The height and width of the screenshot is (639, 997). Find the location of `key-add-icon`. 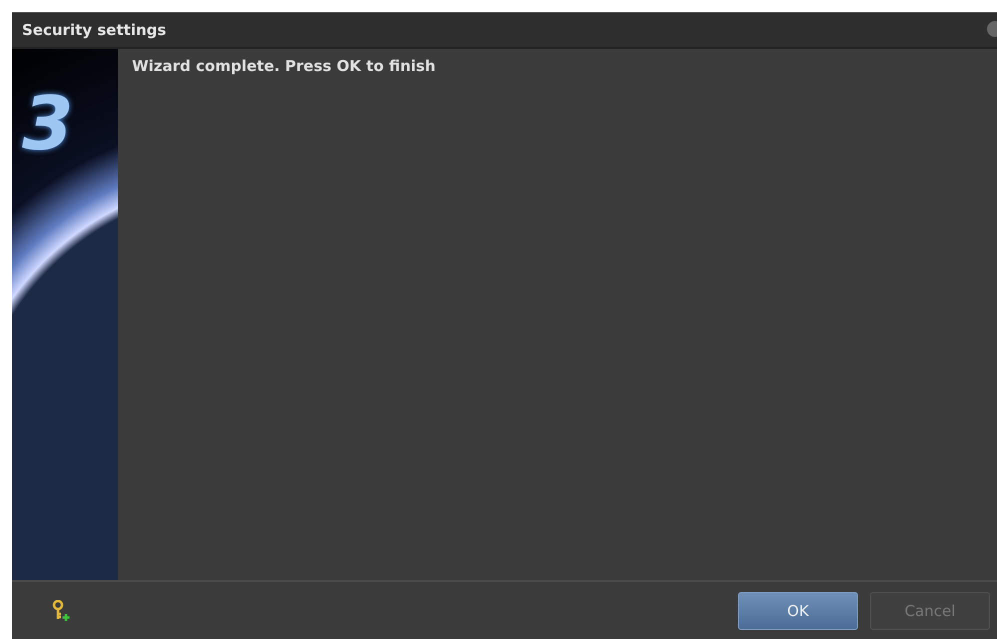

key-add-icon is located at coordinates (61, 611).